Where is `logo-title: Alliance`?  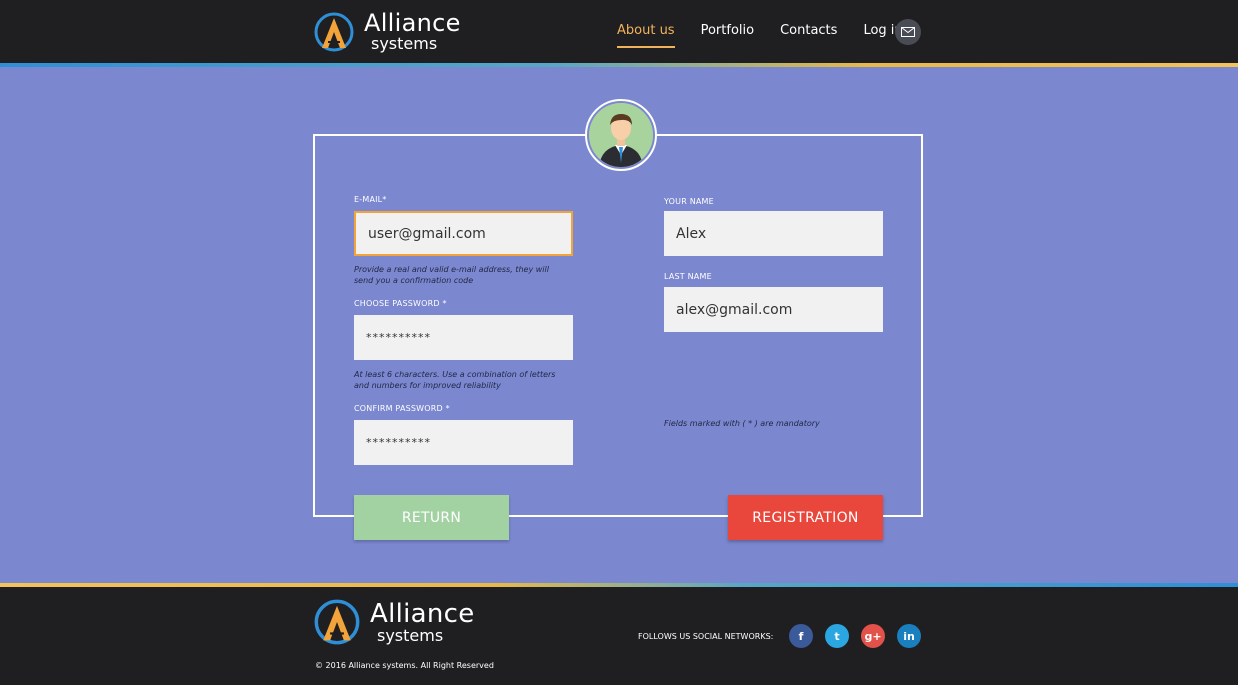
logo-title: Alliance is located at coordinates (412, 23).